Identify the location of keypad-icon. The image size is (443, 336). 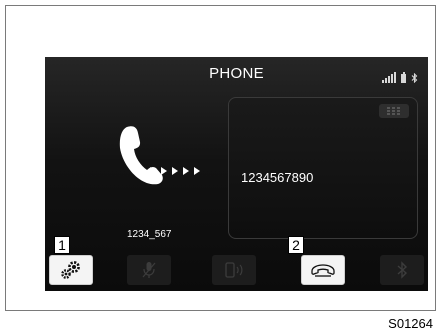
(393, 111).